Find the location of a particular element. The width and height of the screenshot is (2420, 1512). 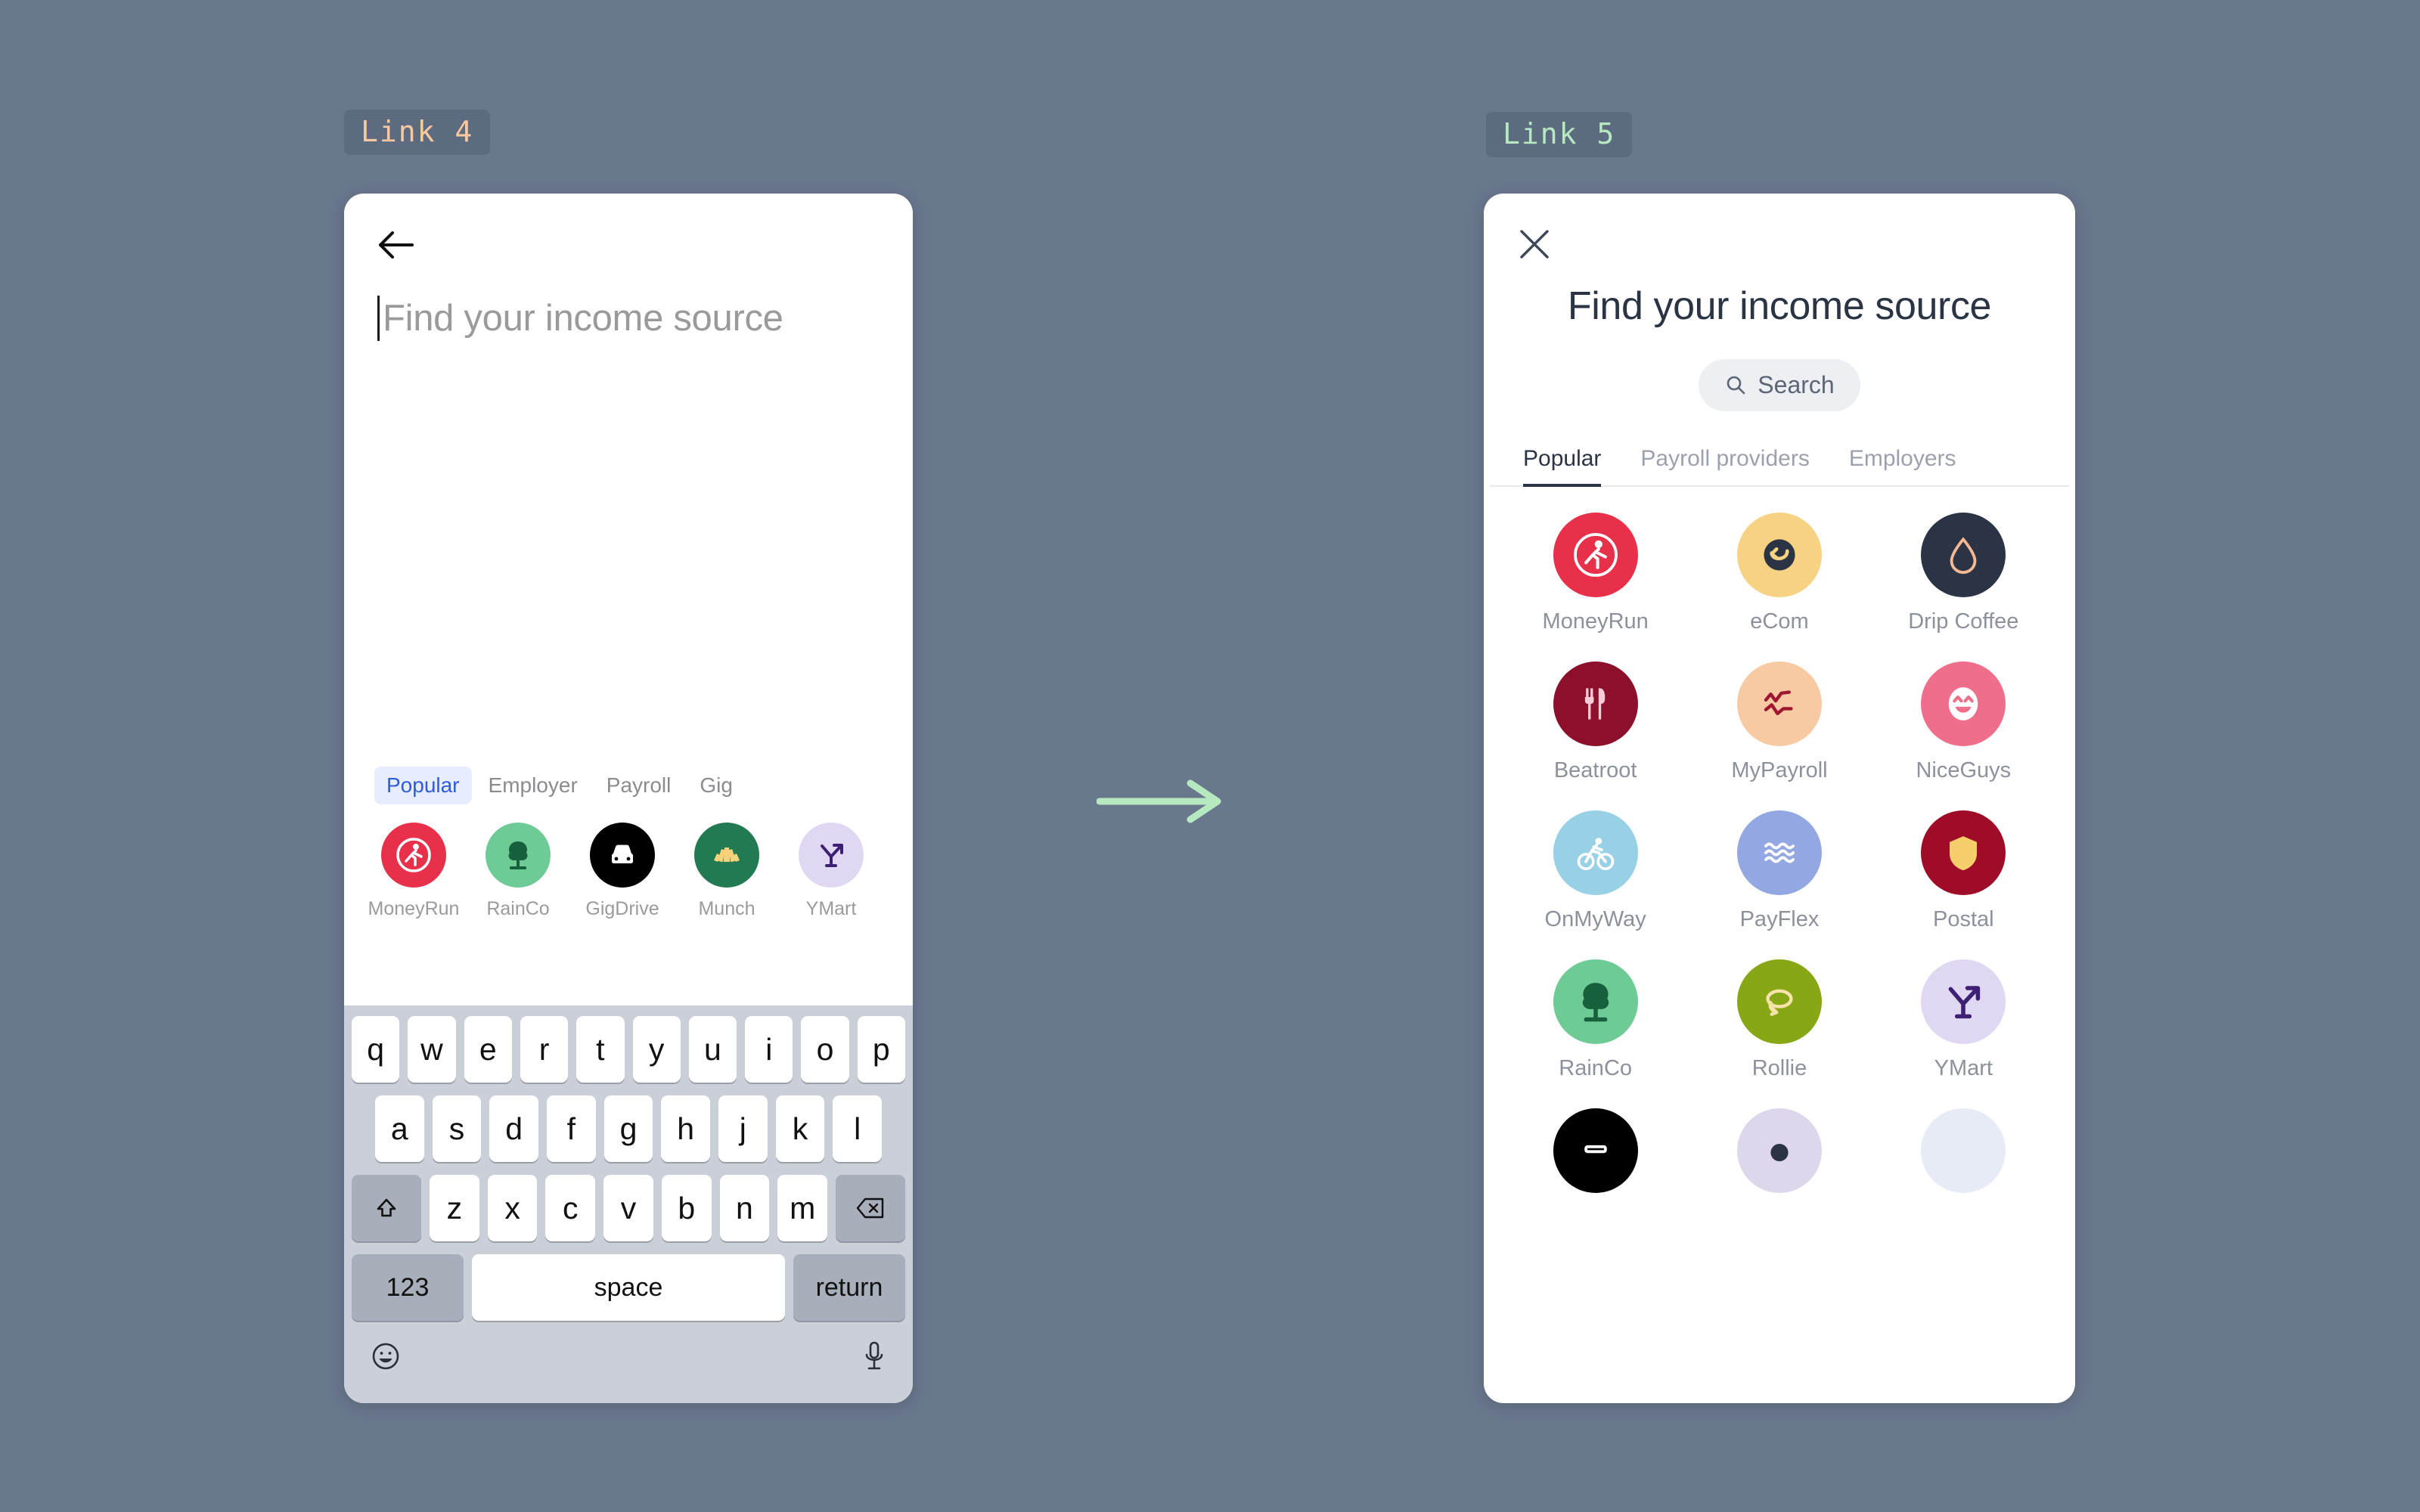

keyboard-row-4: 123 space return is located at coordinates (628, 1287).